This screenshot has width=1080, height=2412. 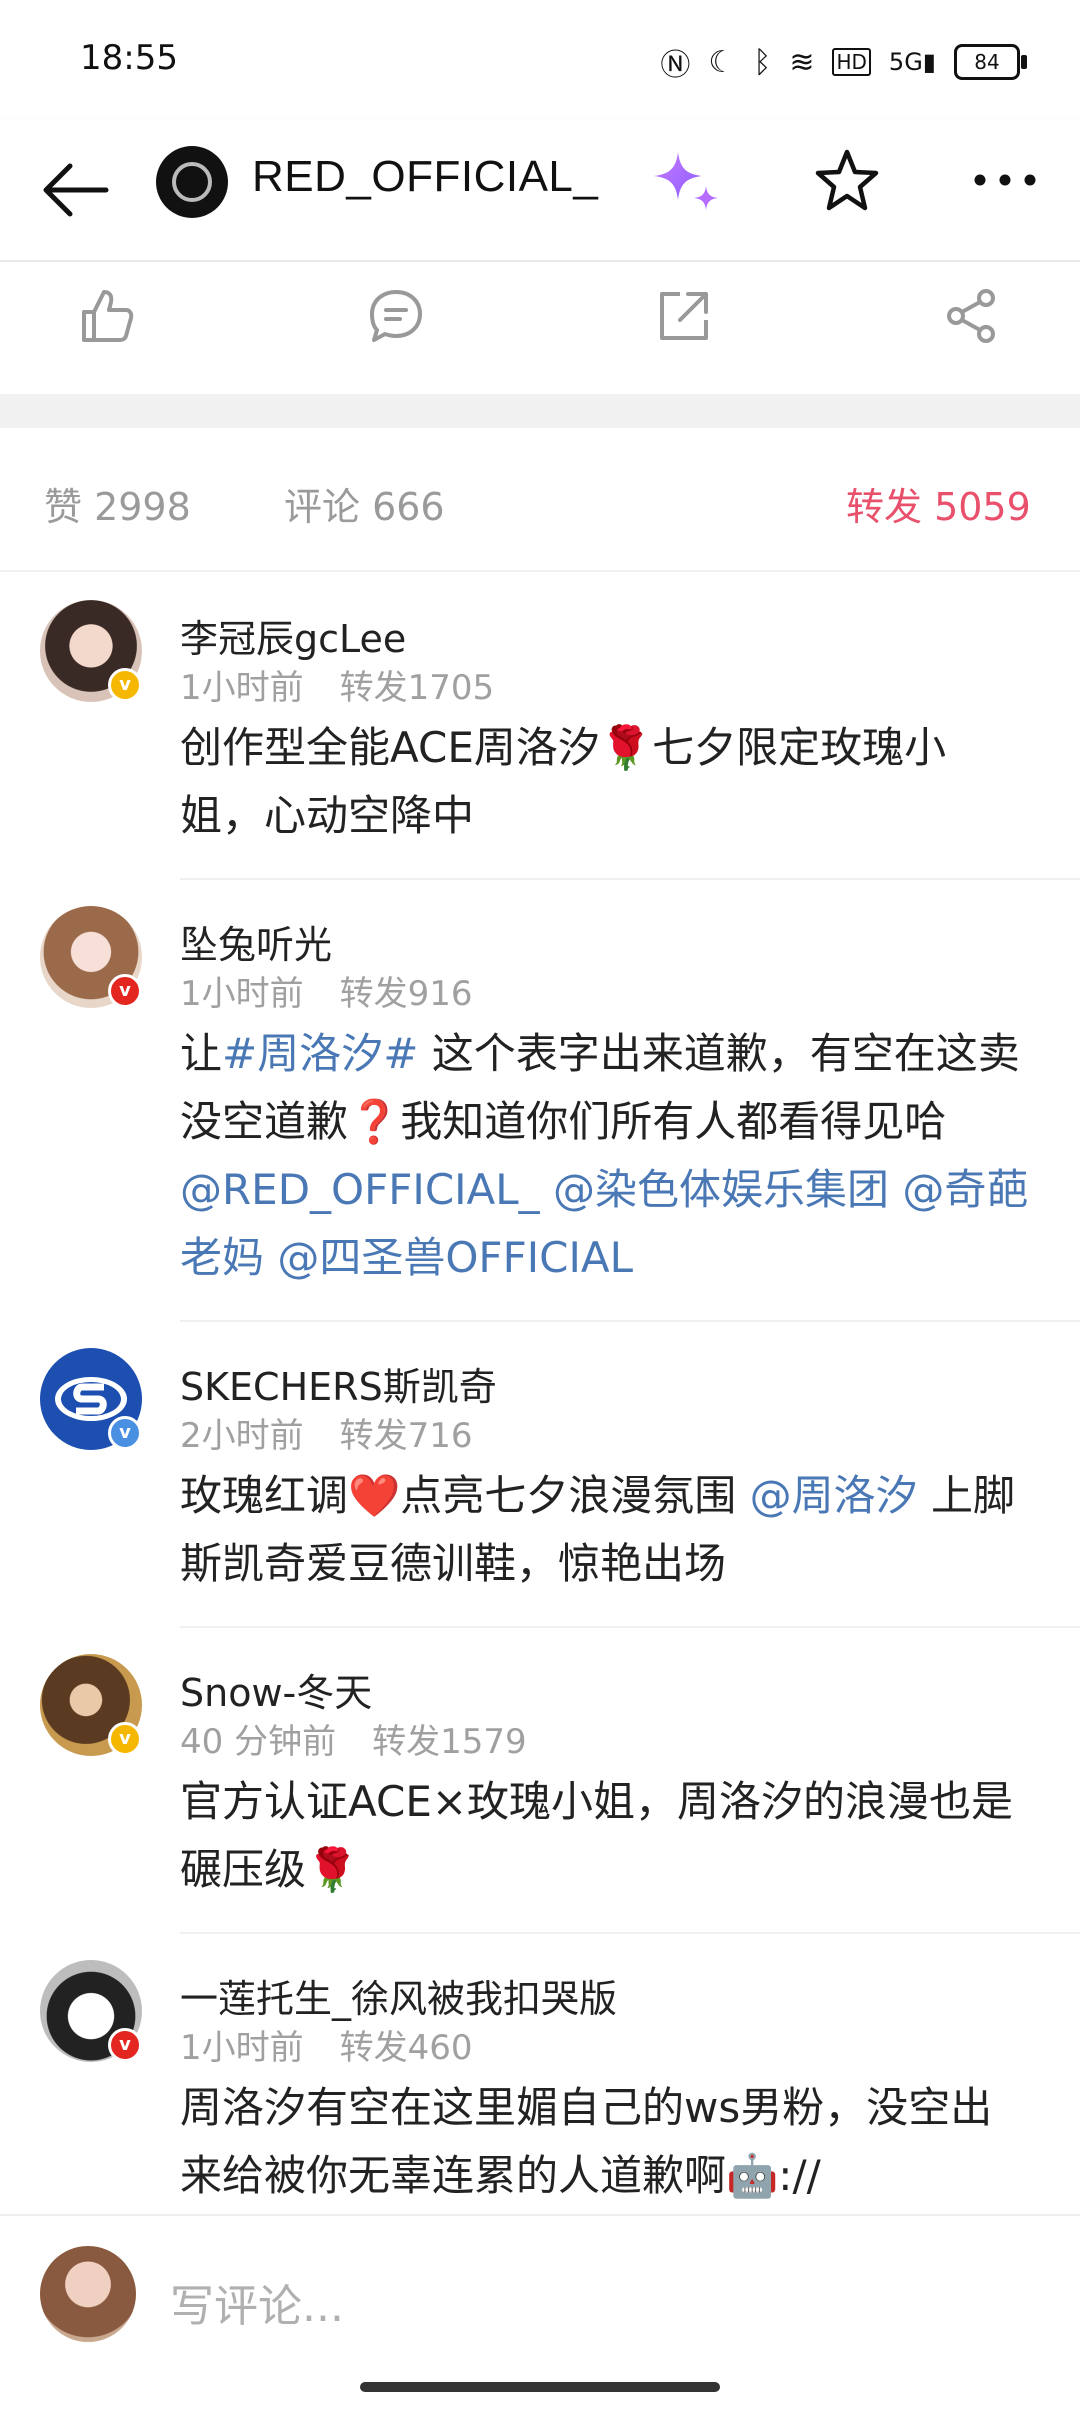 I want to click on repost-count: 转发1579, so click(x=449, y=1742).